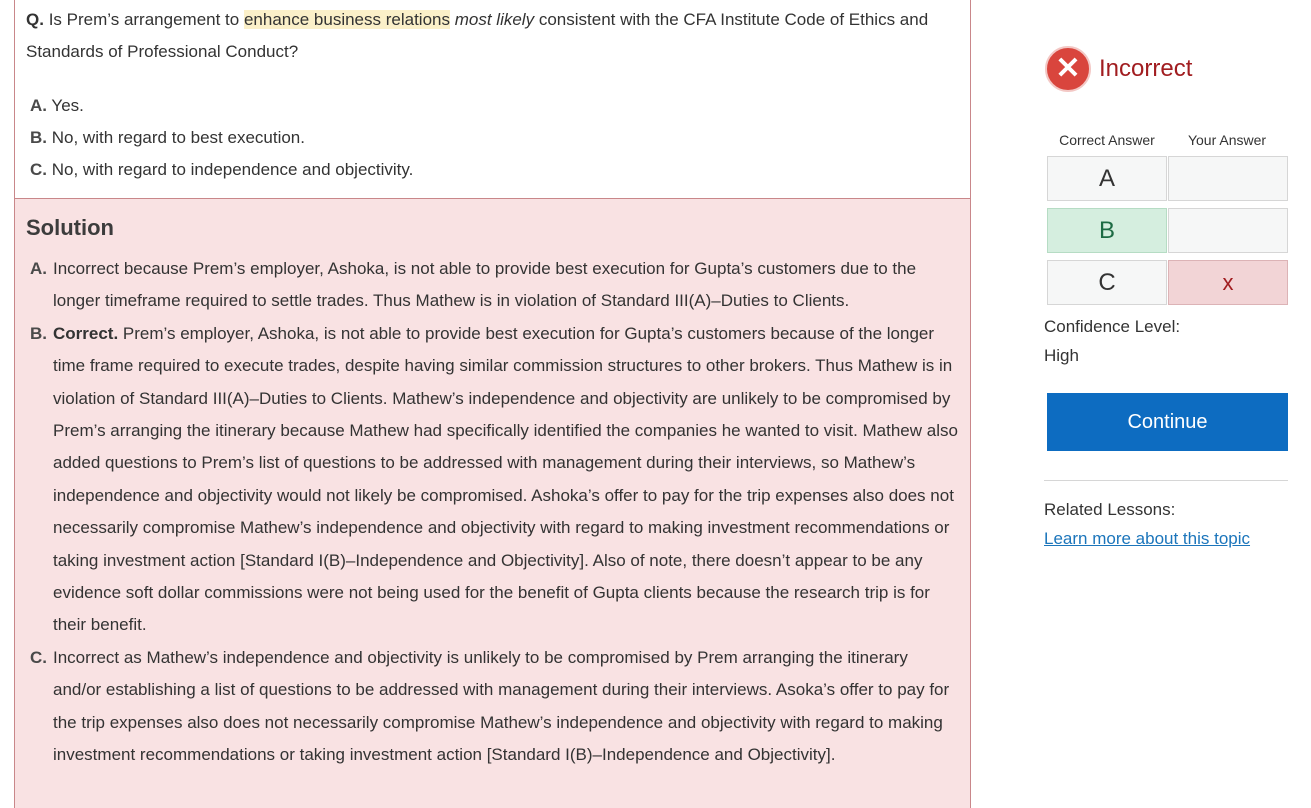 This screenshot has height=808, width=1311. Describe the element at coordinates (1146, 68) in the screenshot. I see `result-status-label: Incorrect` at that location.